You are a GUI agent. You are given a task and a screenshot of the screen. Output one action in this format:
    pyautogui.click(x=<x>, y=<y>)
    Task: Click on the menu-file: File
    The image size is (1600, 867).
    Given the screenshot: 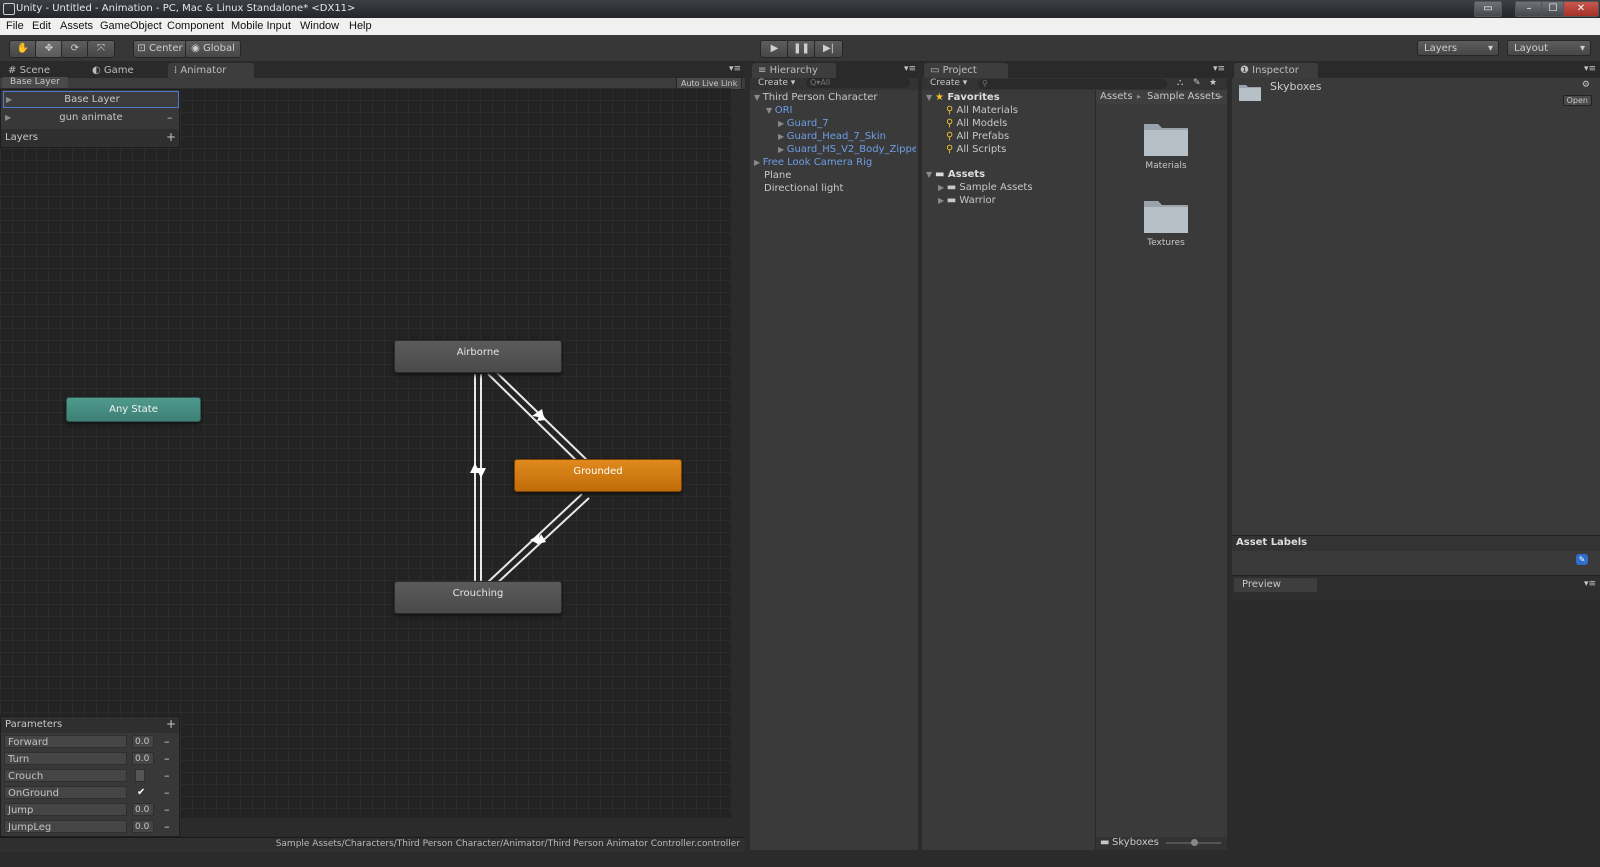 What is the action you would take?
    pyautogui.click(x=15, y=26)
    